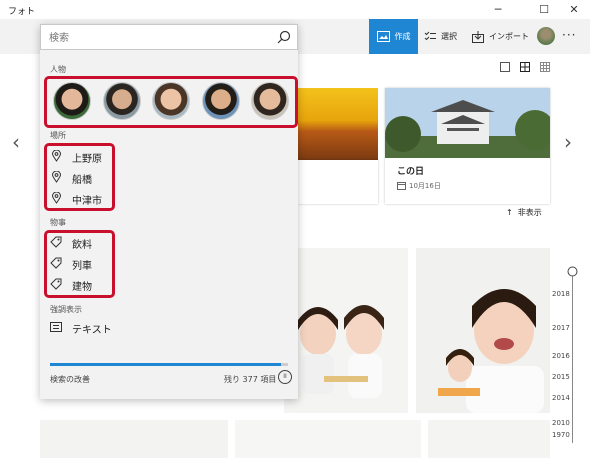 The width and height of the screenshot is (590, 458). Describe the element at coordinates (574, 9) in the screenshot. I see `close-button: ✕` at that location.